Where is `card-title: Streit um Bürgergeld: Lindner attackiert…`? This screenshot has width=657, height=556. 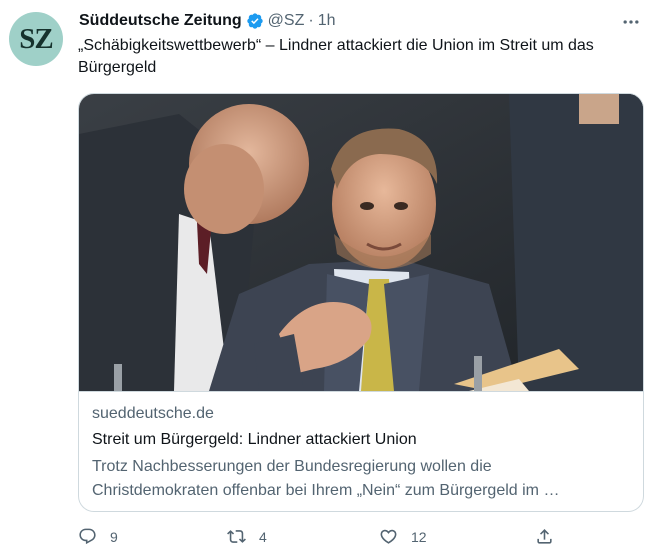
card-title: Streit um Bürgergeld: Lindner attackiert… is located at coordinates (254, 439).